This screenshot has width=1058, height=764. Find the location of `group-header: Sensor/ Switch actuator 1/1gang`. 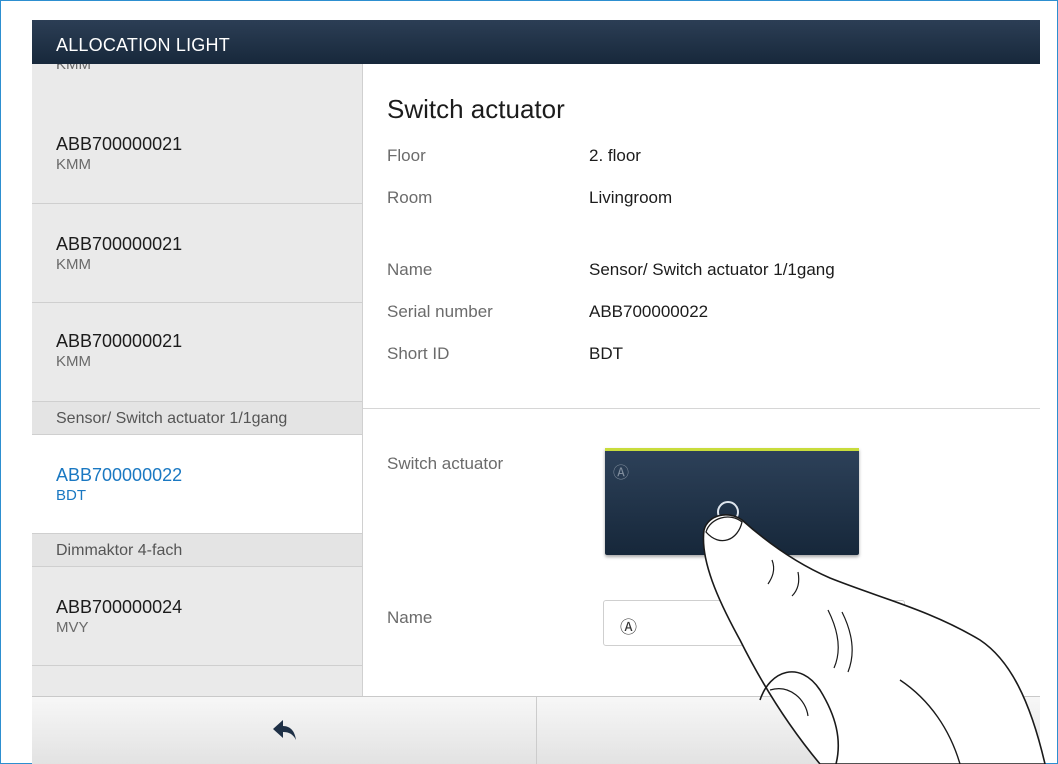

group-header: Sensor/ Switch actuator 1/1gang is located at coordinates (197, 418).